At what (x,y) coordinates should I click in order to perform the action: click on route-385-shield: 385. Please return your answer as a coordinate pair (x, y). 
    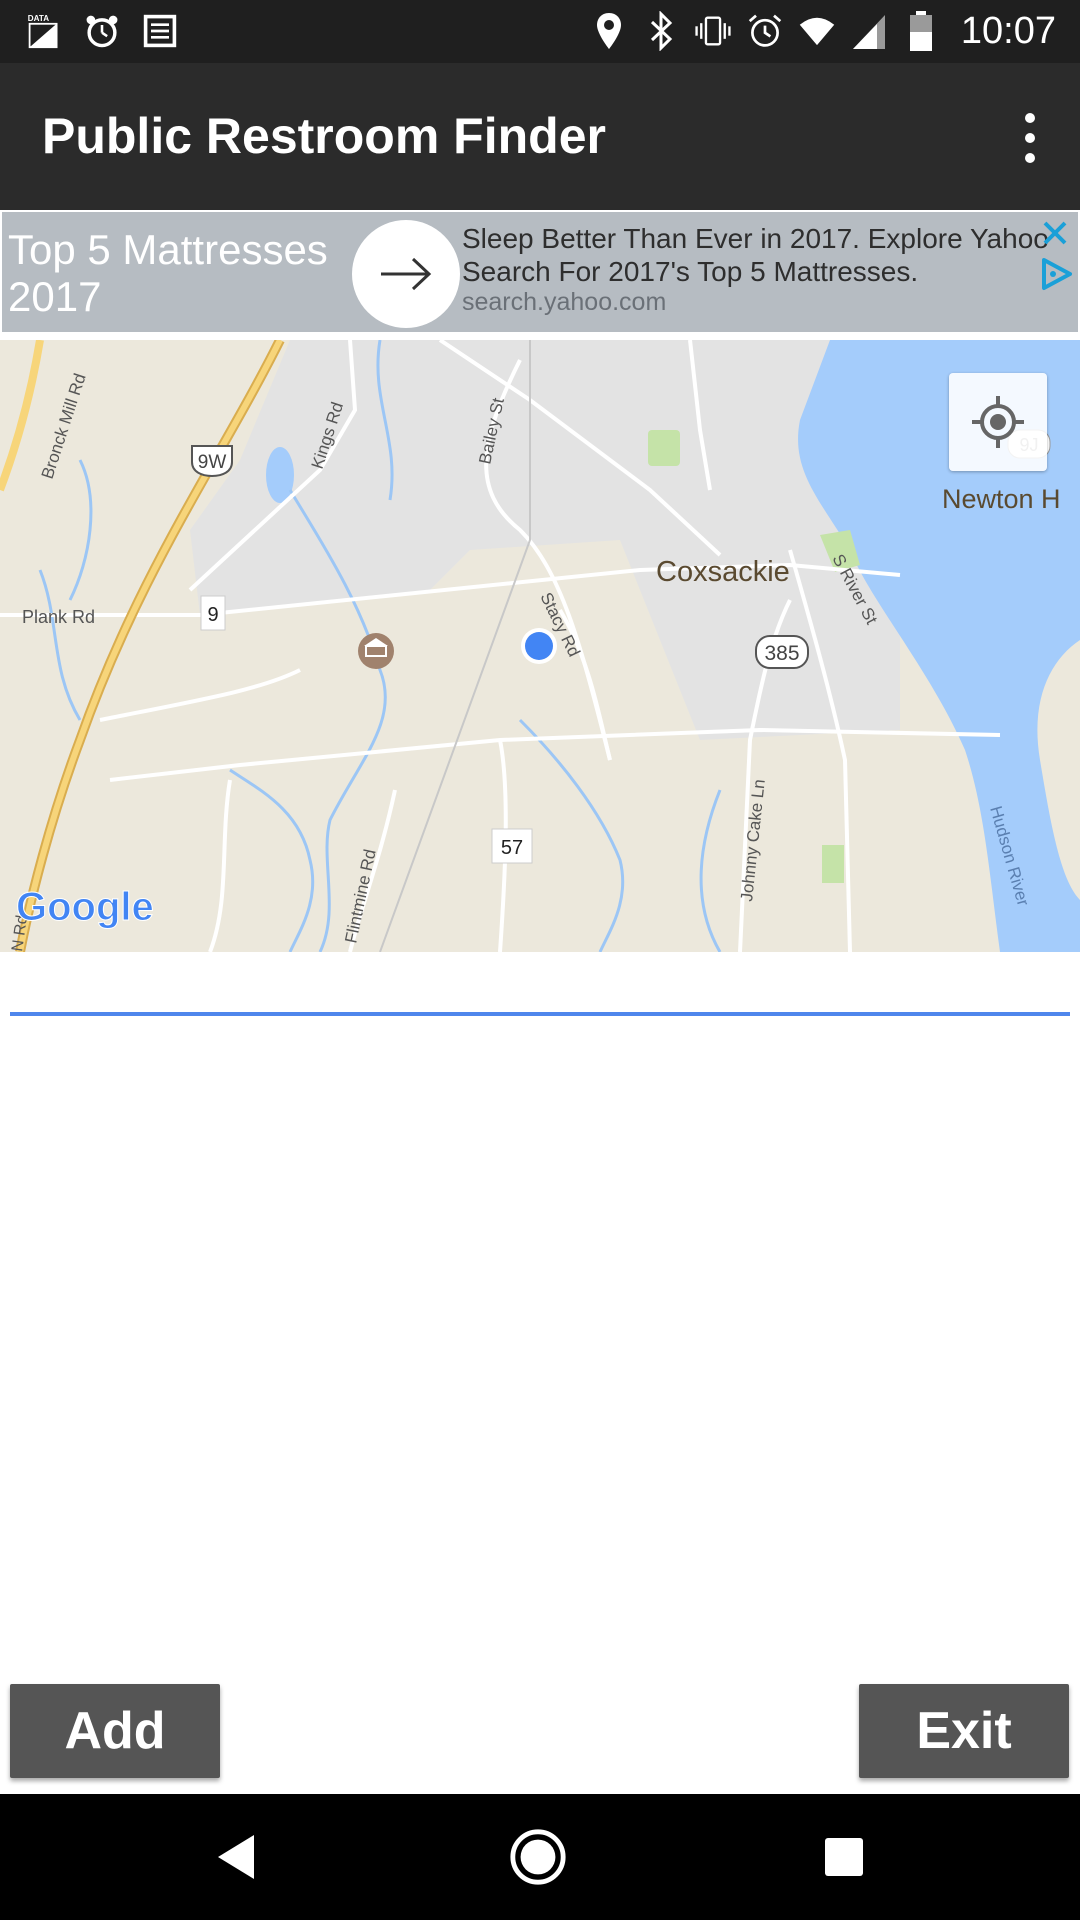
    Looking at the image, I should click on (782, 652).